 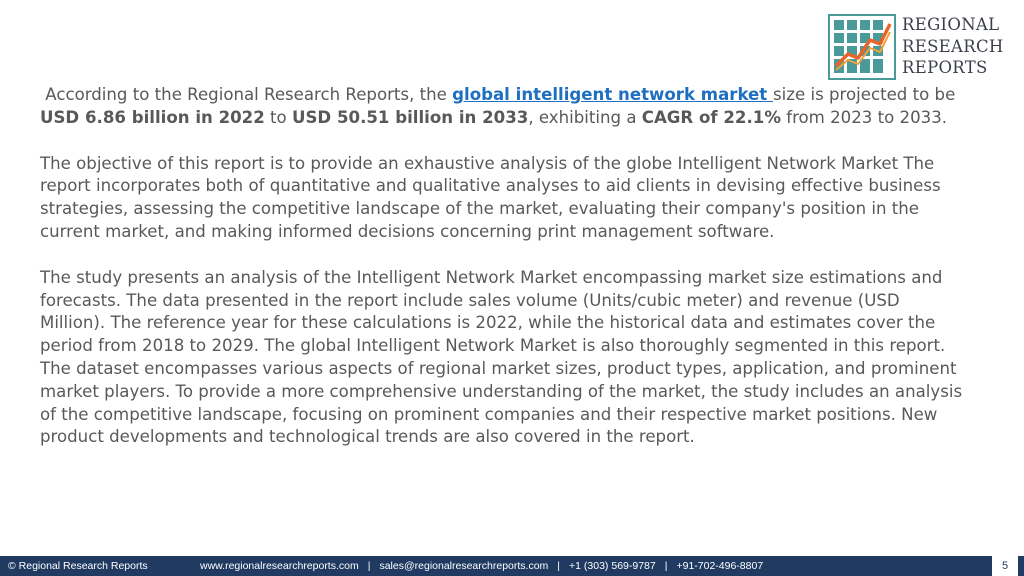 I want to click on logo-line-2: RESEARCH, so click(x=953, y=46).